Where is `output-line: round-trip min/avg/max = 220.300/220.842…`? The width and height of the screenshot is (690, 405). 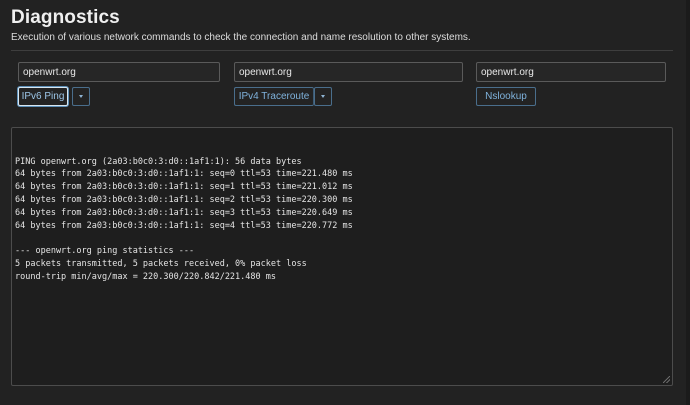 output-line: round-trip min/avg/max = 220.300/220.842… is located at coordinates (145, 276).